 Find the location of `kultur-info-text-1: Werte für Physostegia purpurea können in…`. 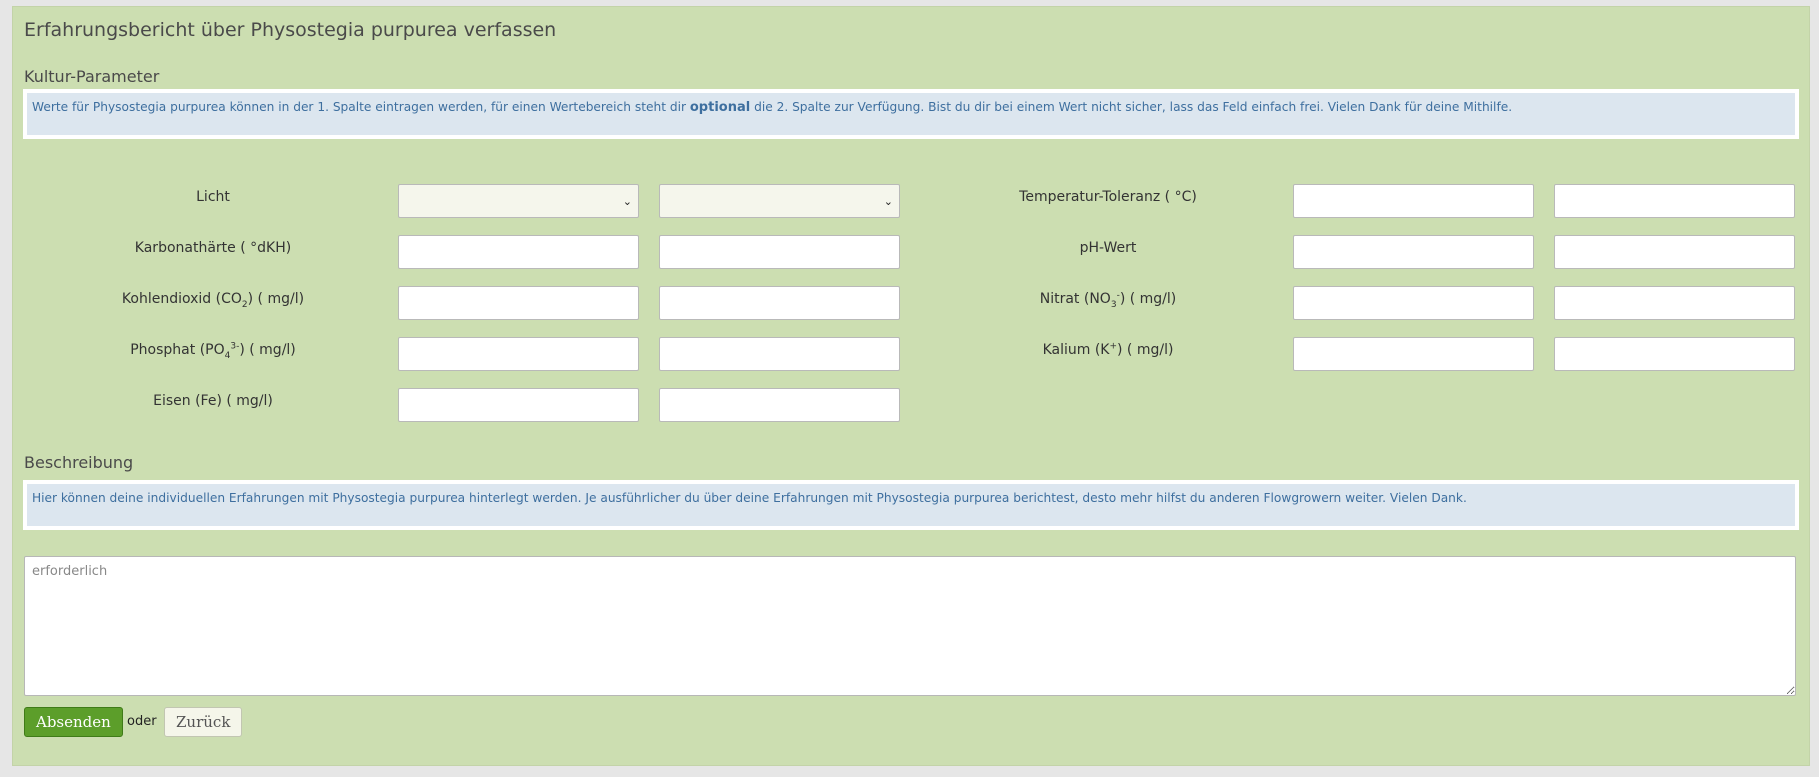

kultur-info-text-1: Werte für Physostegia purpurea können in… is located at coordinates (361, 107).